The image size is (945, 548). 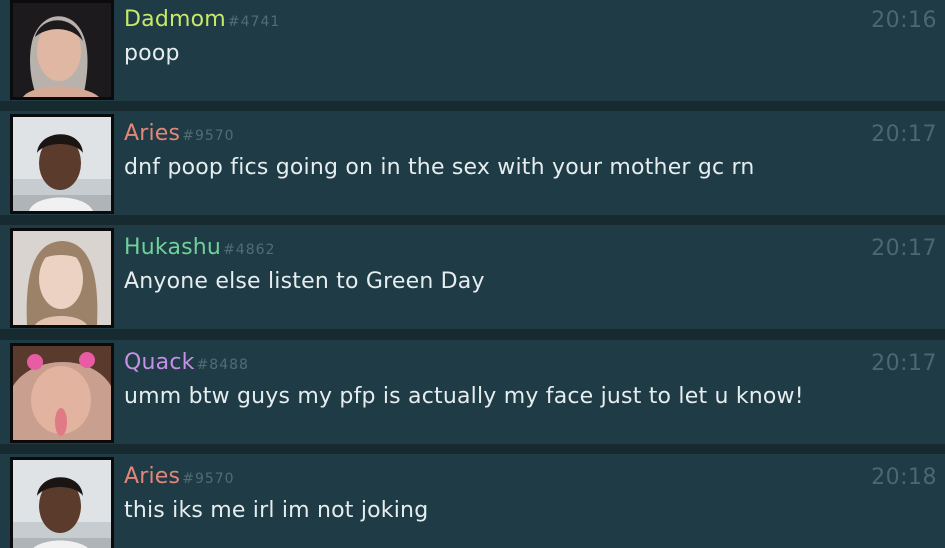 What do you see at coordinates (152, 53) in the screenshot?
I see `message-text: poop` at bounding box center [152, 53].